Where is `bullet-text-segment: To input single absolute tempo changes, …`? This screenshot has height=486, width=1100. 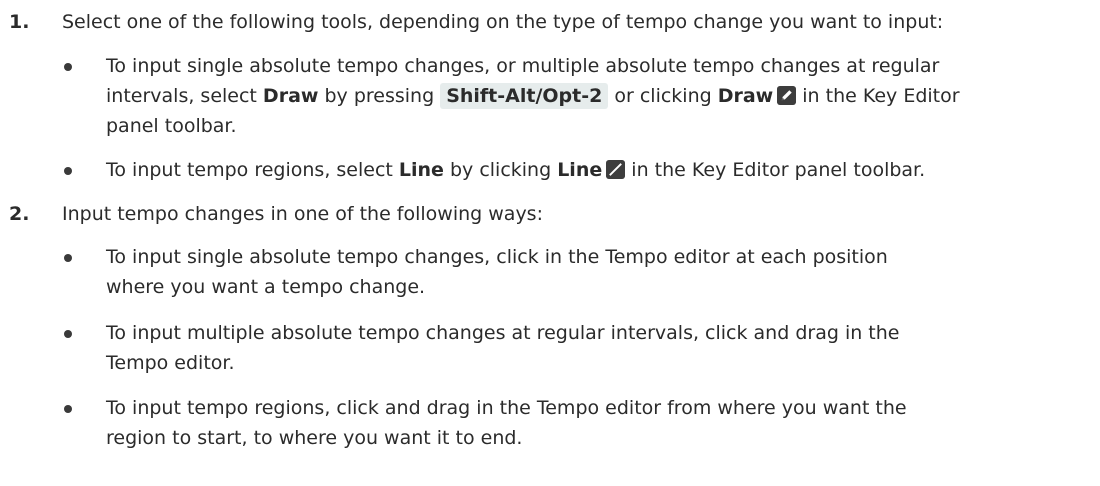 bullet-text-segment: To input single absolute tempo changes, … is located at coordinates (523, 66).